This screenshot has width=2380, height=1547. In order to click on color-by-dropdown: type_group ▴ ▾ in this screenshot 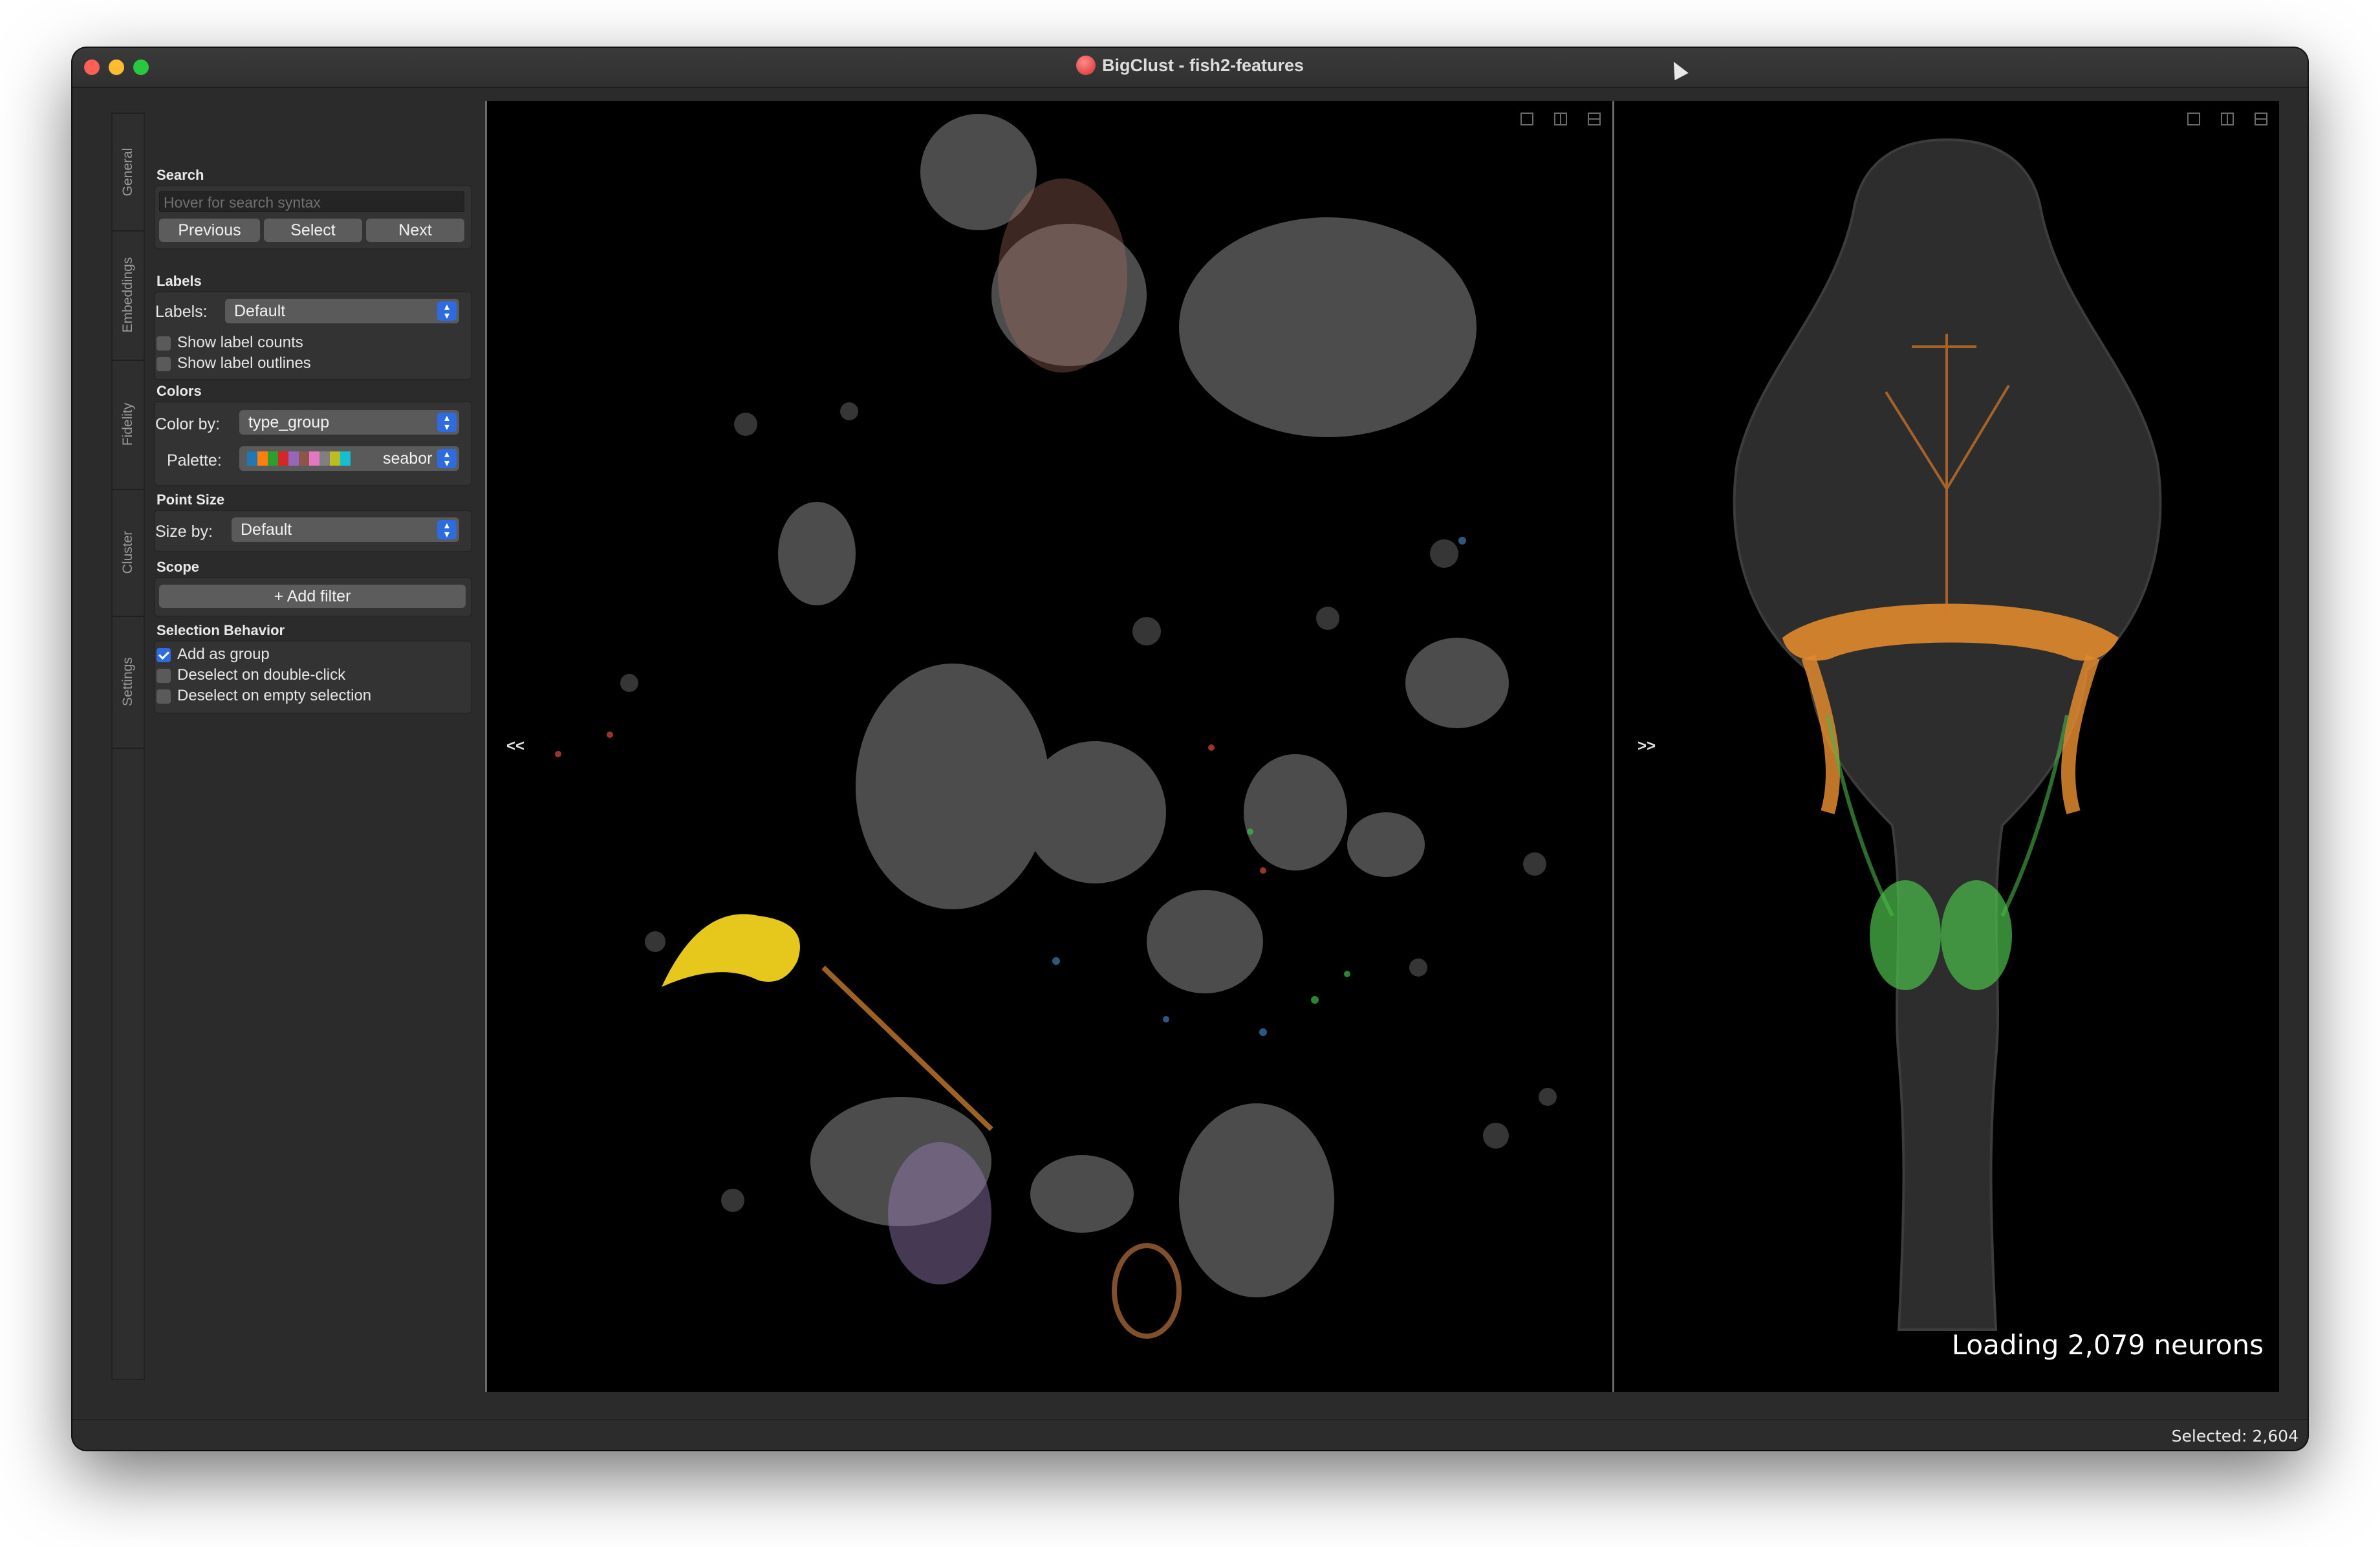, I will do `click(349, 422)`.